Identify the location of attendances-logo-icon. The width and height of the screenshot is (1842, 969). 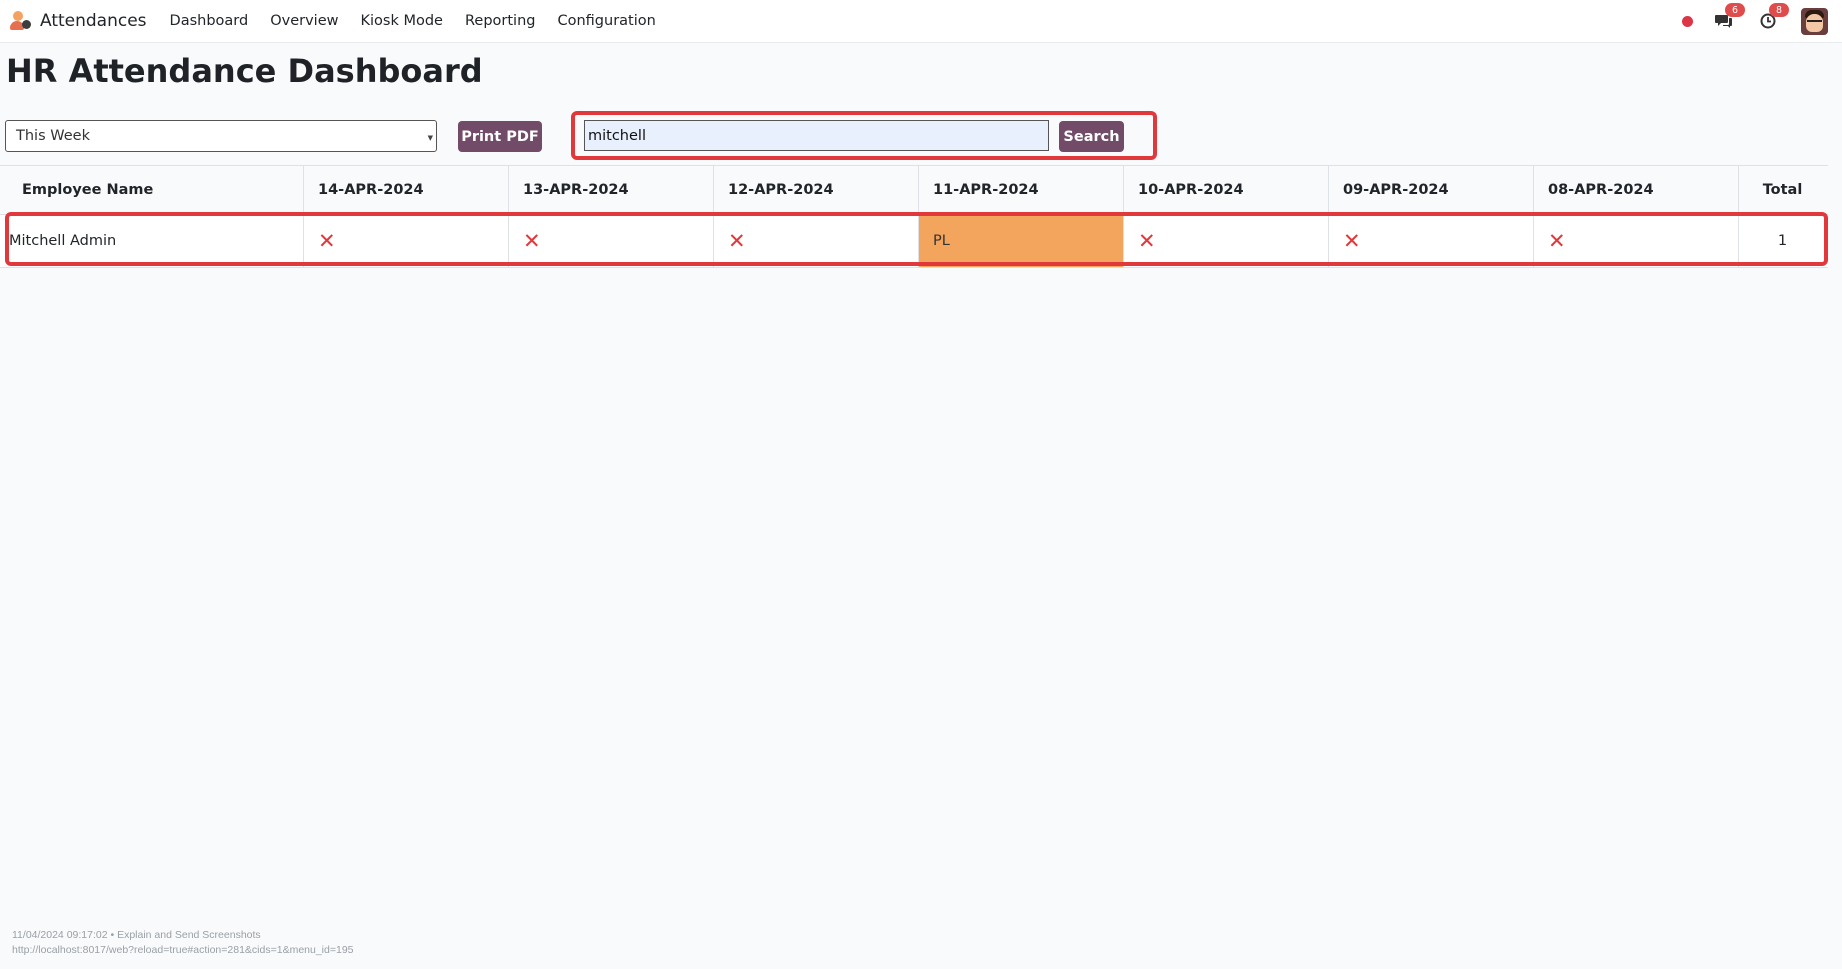
(21, 21).